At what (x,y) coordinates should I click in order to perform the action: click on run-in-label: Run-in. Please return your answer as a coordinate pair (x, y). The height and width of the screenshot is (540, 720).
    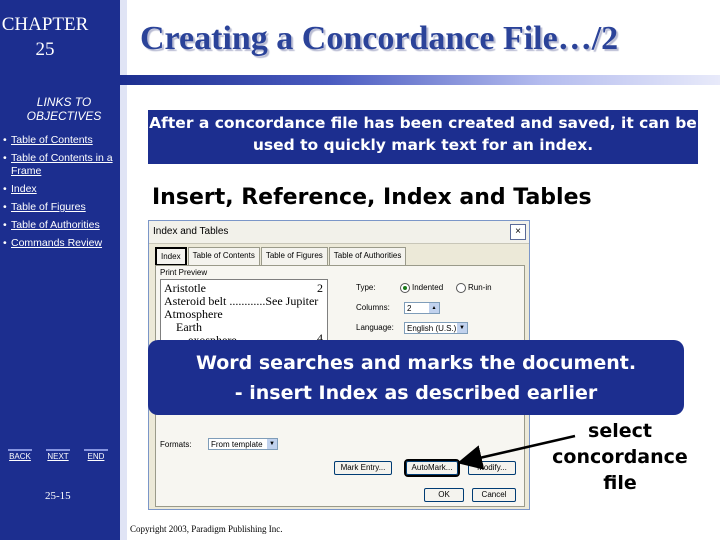
    Looking at the image, I should click on (480, 287).